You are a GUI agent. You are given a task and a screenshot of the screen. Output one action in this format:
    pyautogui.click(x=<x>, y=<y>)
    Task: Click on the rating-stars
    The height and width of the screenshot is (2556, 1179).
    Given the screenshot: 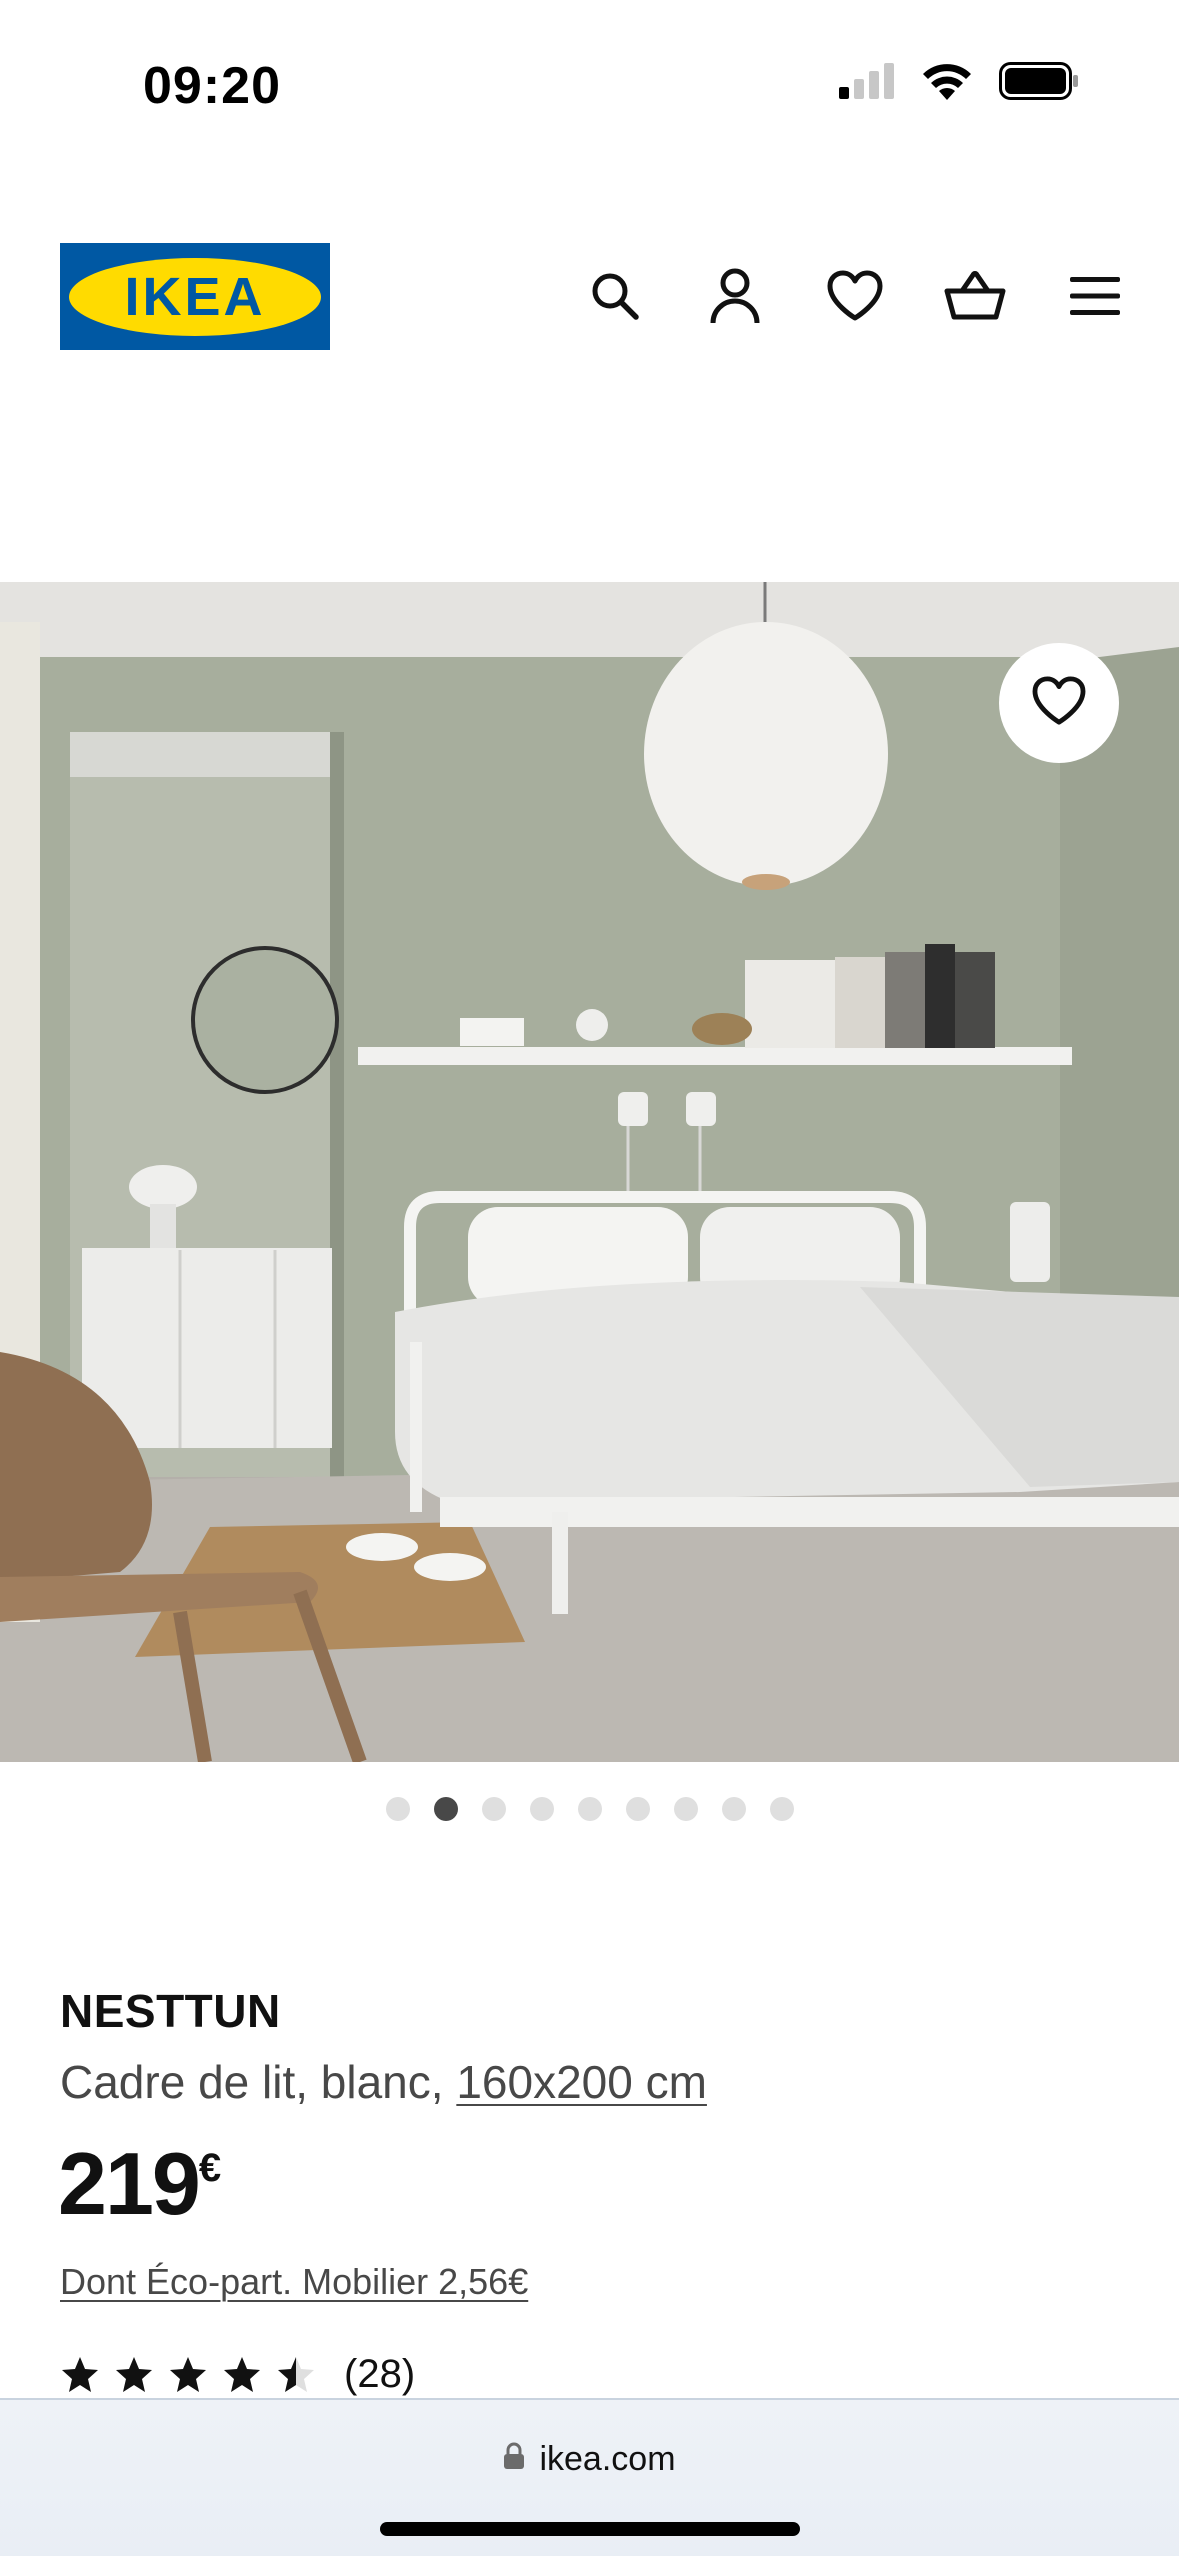 What is the action you would take?
    pyautogui.click(x=188, y=2375)
    